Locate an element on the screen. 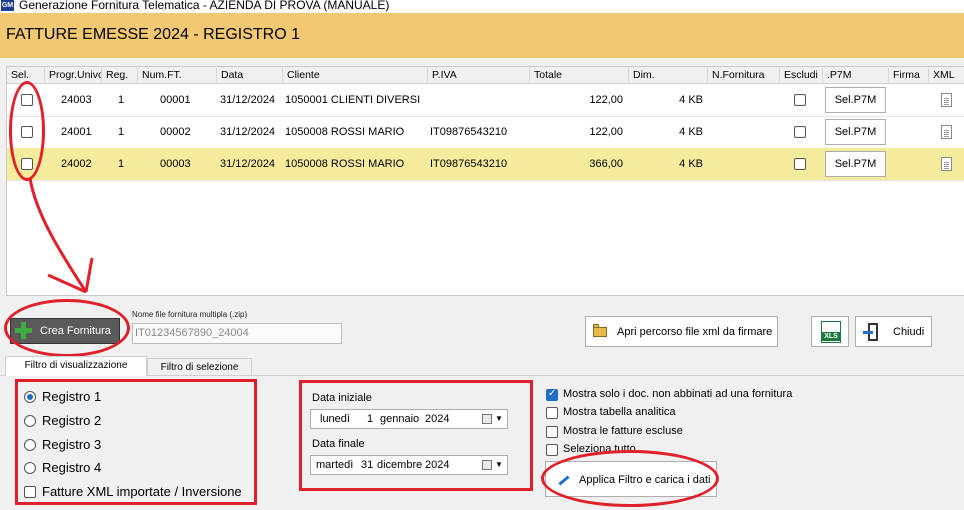 This screenshot has height=510, width=964. cell-progr: 24001 is located at coordinates (76, 132).